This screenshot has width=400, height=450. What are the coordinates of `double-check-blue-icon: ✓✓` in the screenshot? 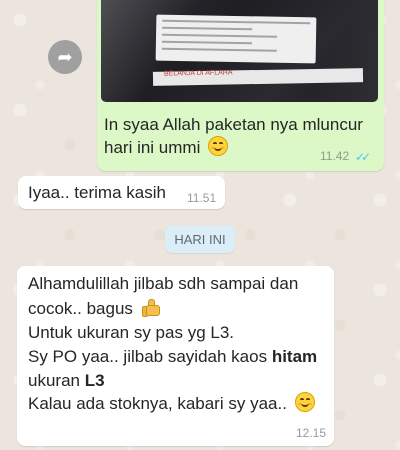 It's located at (363, 157).